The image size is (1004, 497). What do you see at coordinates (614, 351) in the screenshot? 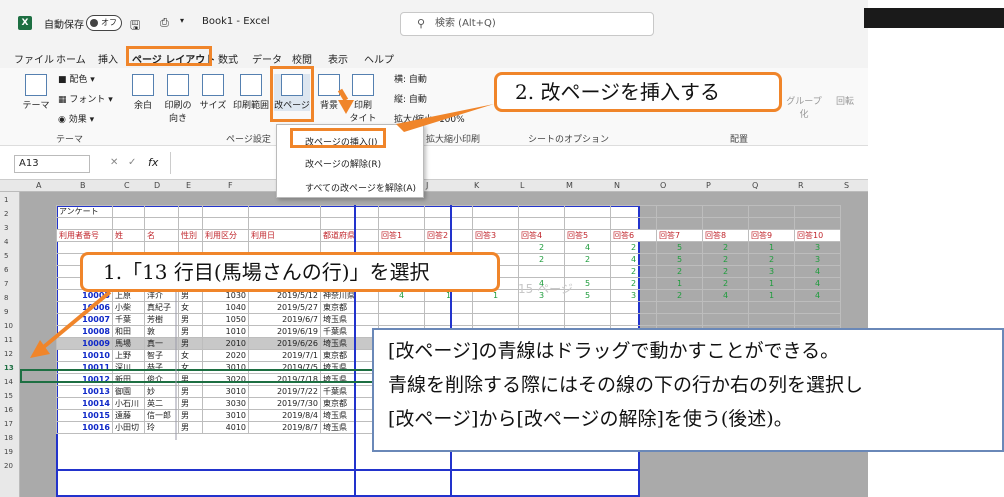
I see `note-line-1: [改ページ]の青線はドラッグで動かすことができる。` at bounding box center [614, 351].